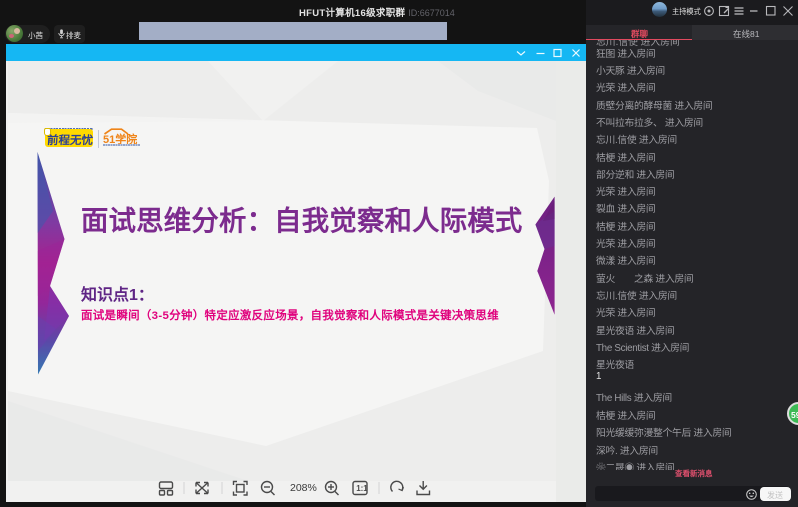 The width and height of the screenshot is (798, 507). Describe the element at coordinates (303, 488) in the screenshot. I see `svg-text: 208%` at that location.